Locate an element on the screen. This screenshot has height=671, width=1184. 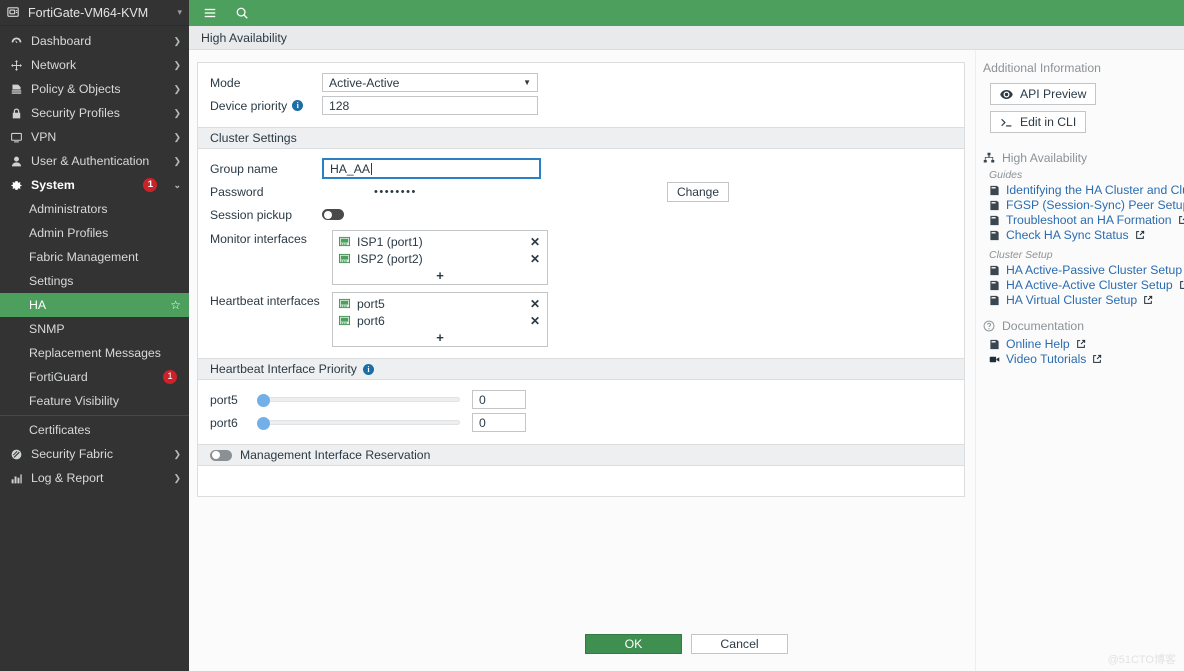
sidebar-item-ha: HA ☆ is located at coordinates (94, 305).